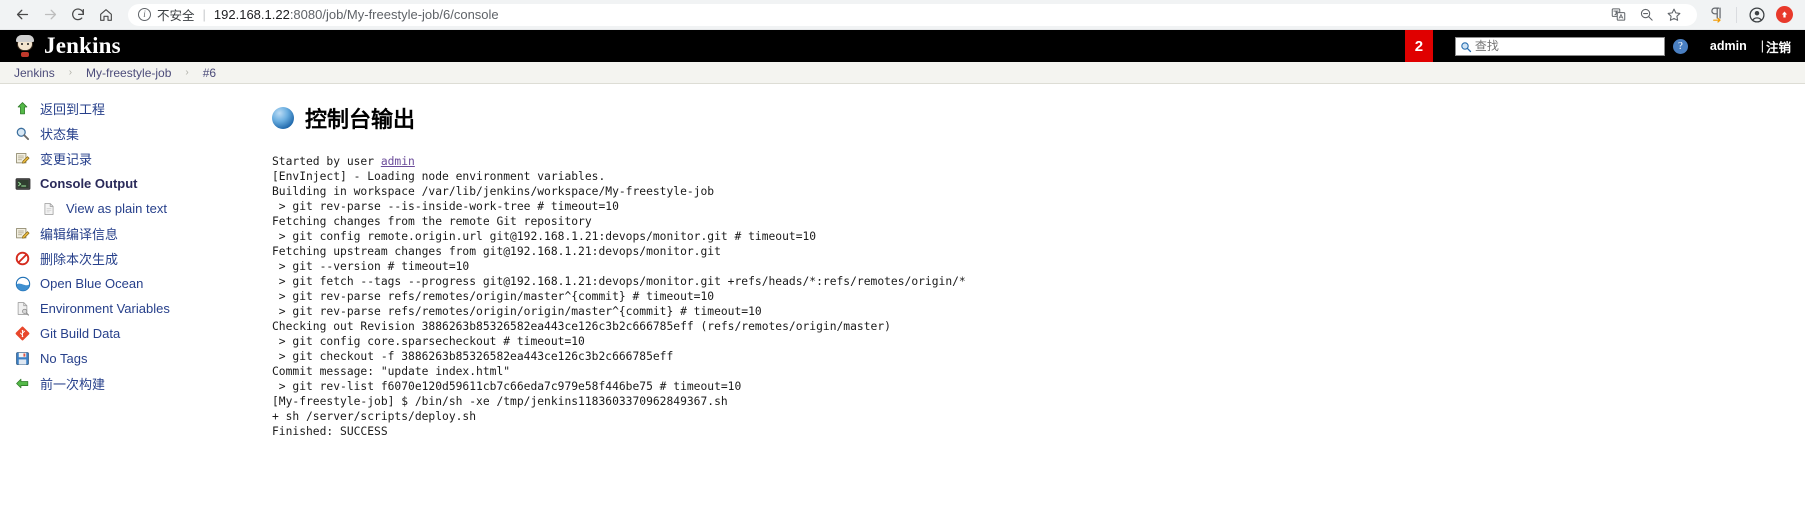 The image size is (1805, 521). Describe the element at coordinates (136, 133) in the screenshot. I see `sidebar-item-status: 状态集` at that location.